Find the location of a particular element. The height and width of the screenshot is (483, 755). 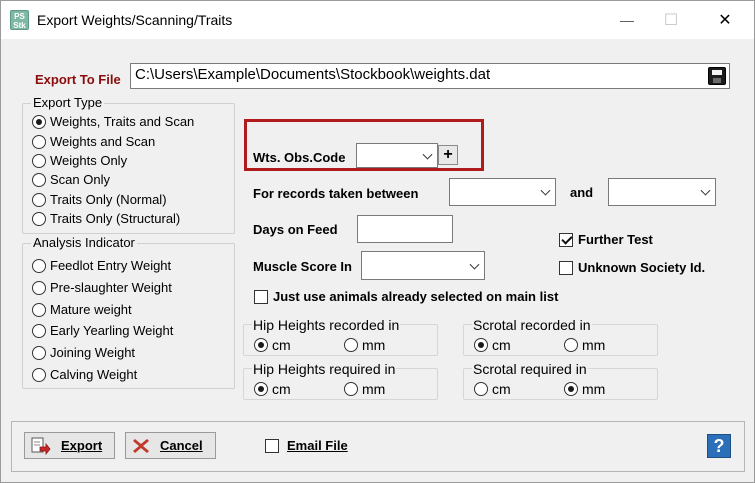

analysis-indicator-option-label: Calving Weight is located at coordinates (94, 374).